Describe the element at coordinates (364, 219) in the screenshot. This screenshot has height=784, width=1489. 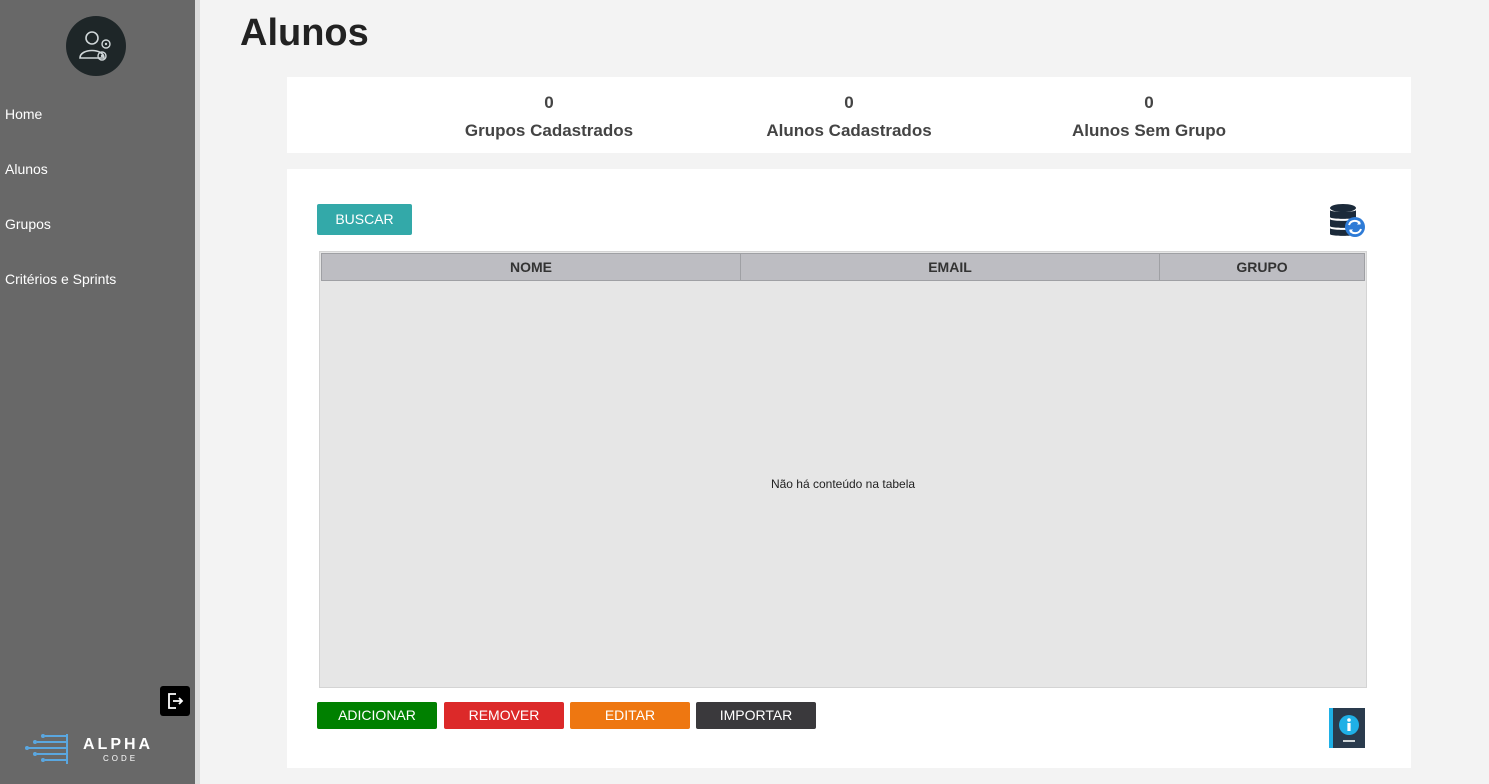
I see `search-button: BUSCAR` at that location.